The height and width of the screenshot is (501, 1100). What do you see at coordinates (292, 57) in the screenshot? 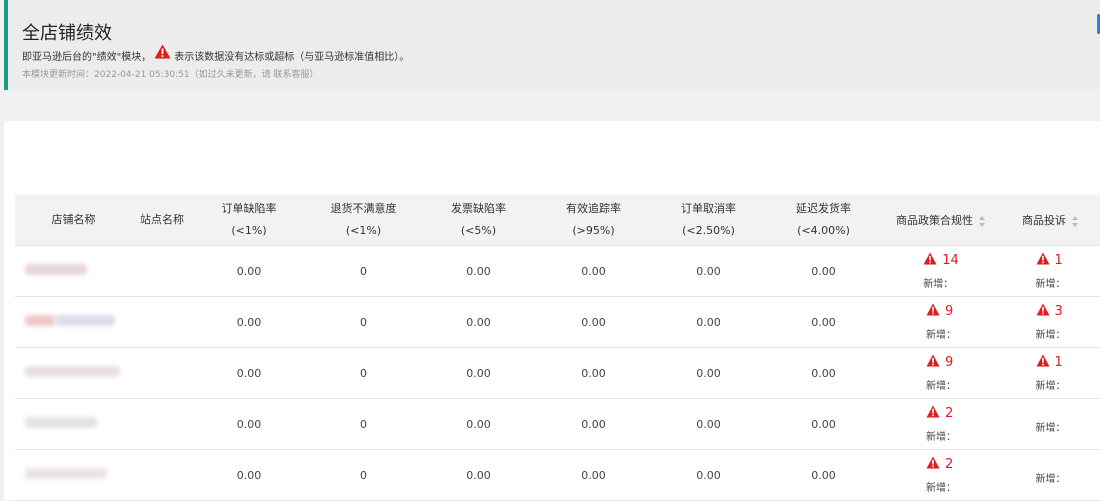
I see `description-after: 表示该数据没有达标或超标（与亚马逊标准值相比）。` at bounding box center [292, 57].